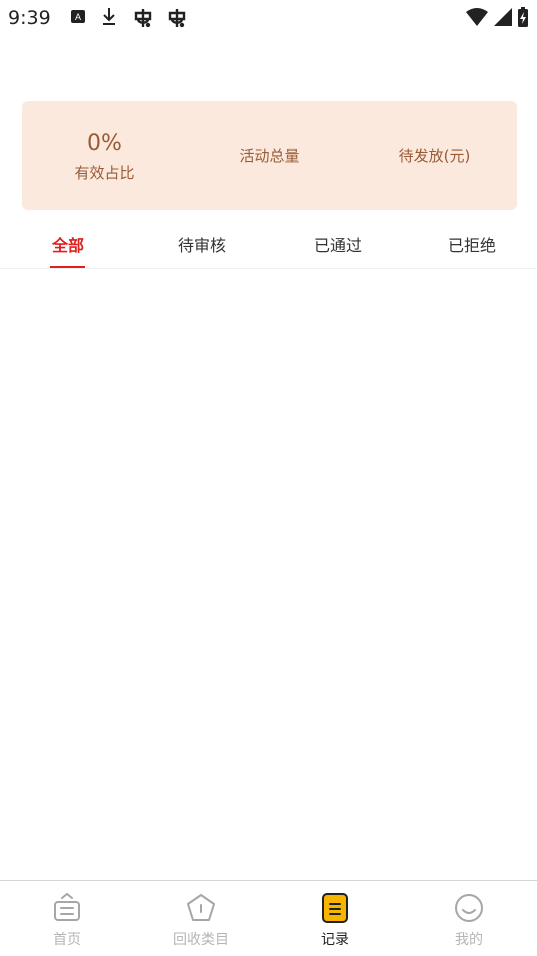 This screenshot has width=537, height=956. I want to click on status-time: 9:39, so click(29, 18).